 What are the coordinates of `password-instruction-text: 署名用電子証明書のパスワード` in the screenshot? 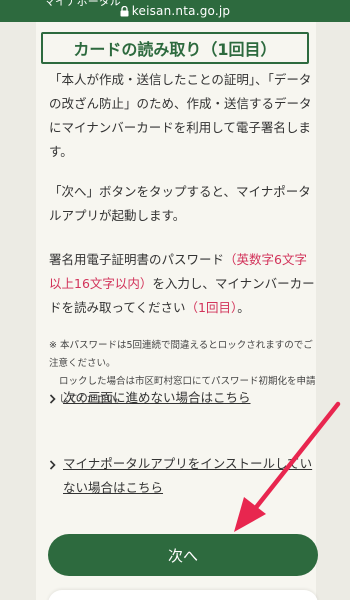 It's located at (137, 259).